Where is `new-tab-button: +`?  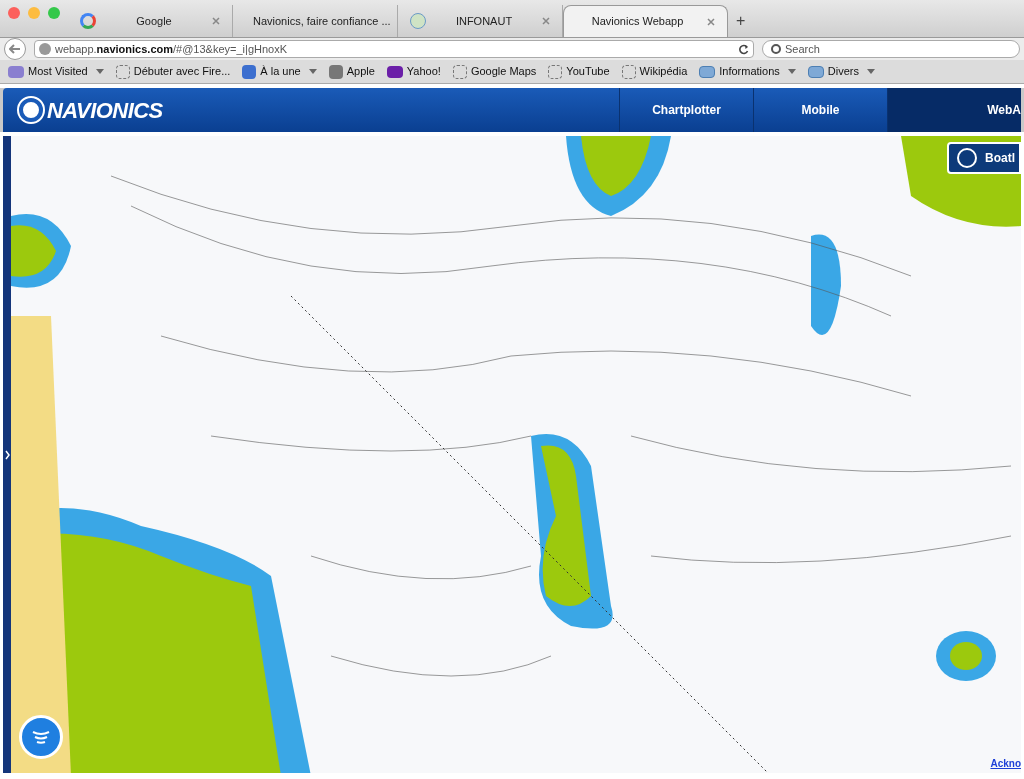
new-tab-button: + is located at coordinates (741, 21).